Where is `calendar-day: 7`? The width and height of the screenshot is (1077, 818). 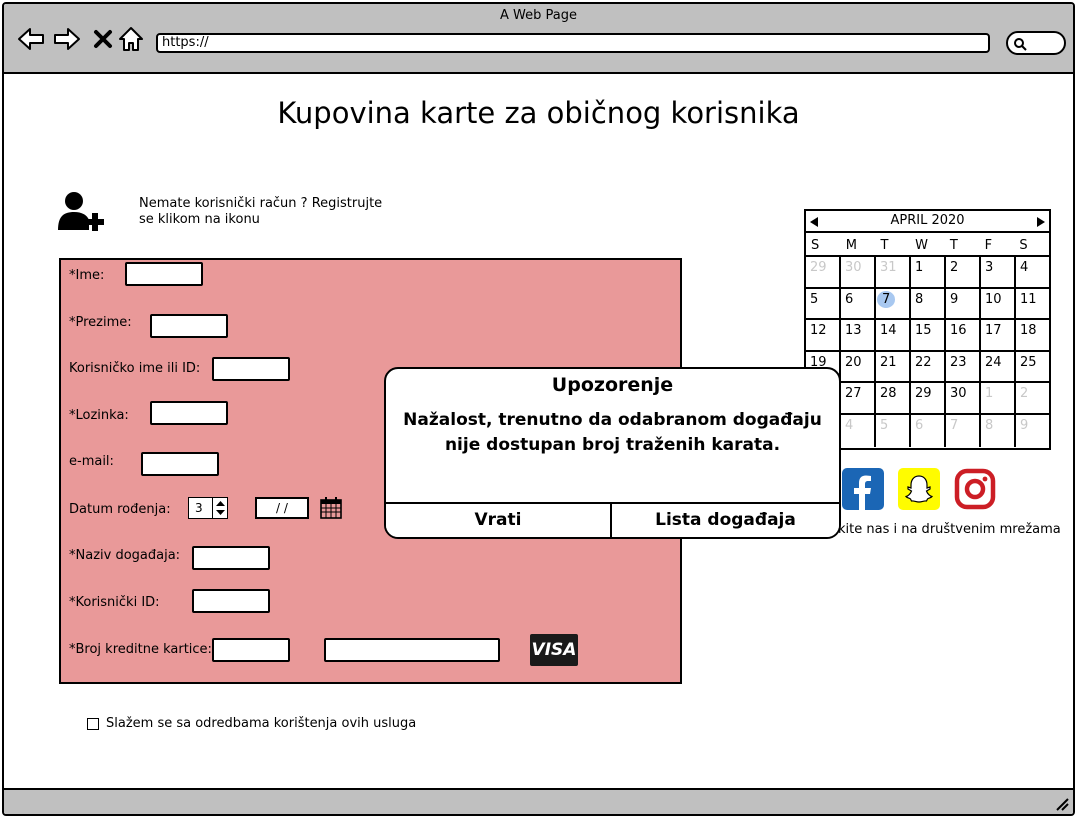 calendar-day: 7 is located at coordinates (963, 430).